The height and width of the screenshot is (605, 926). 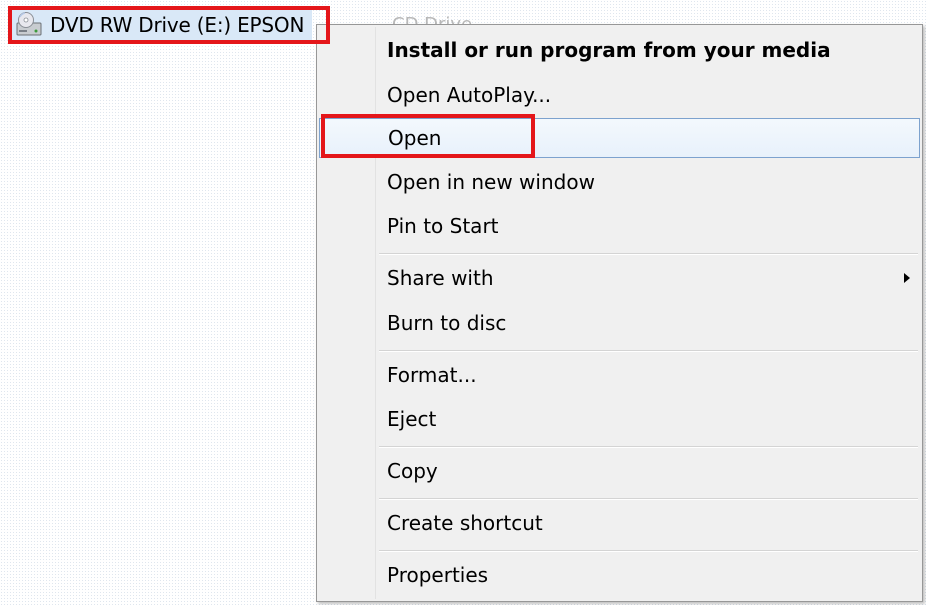 I want to click on menu-item-install: Install or run program from your media, so click(x=619, y=50).